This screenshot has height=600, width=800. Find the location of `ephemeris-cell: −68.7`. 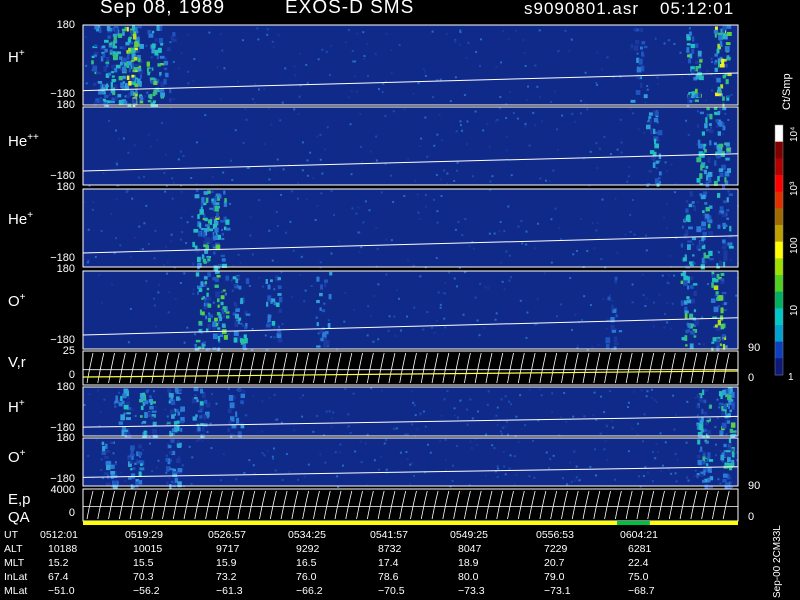

ephemeris-cell: −68.7 is located at coordinates (641, 591).